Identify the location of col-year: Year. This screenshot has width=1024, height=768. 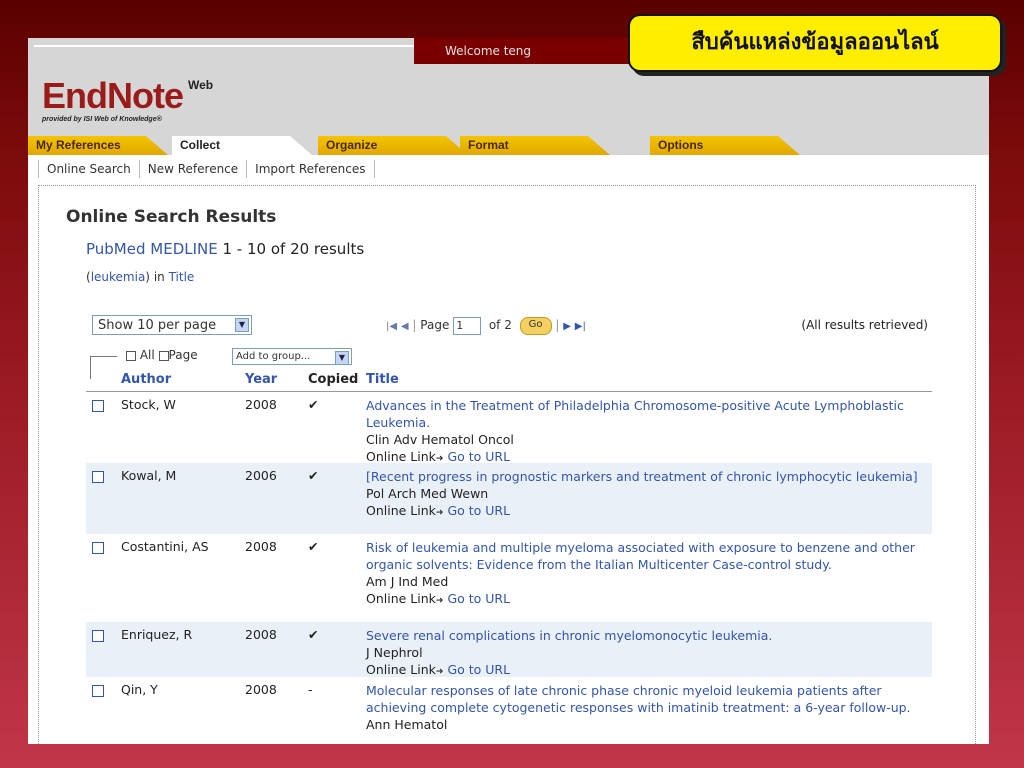
(261, 379).